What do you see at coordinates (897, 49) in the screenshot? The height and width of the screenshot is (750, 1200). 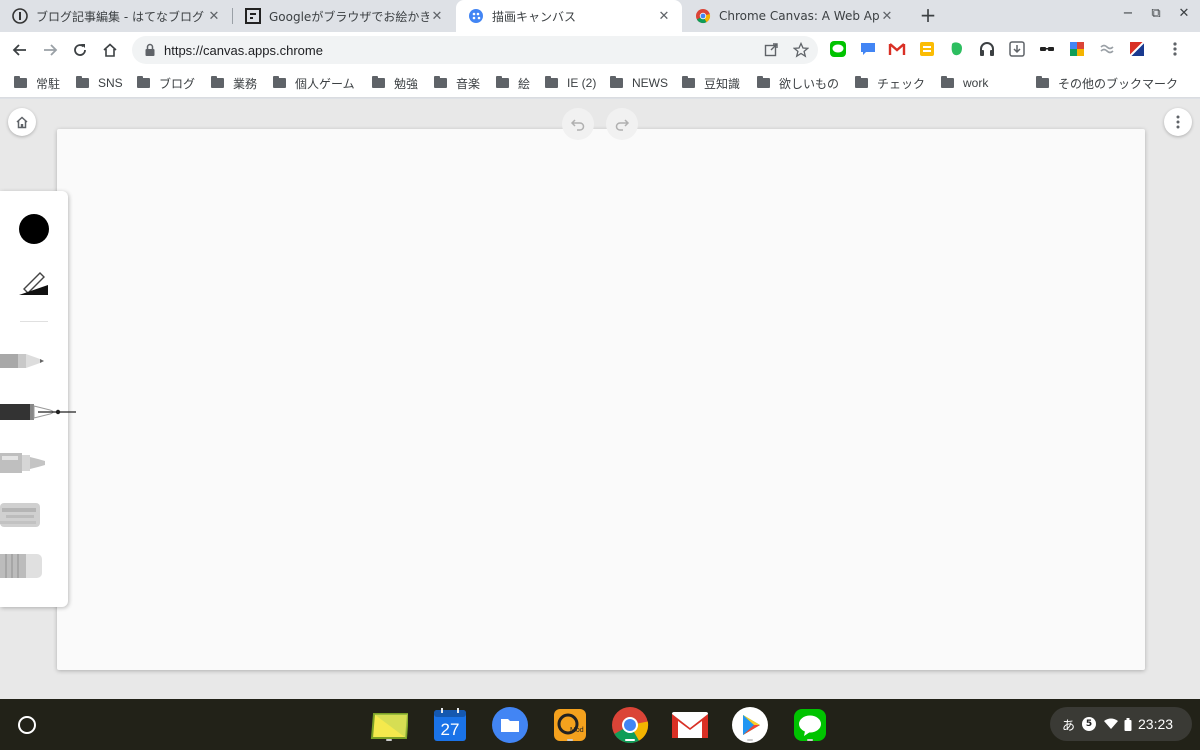 I see `gmail-extension-icon` at bounding box center [897, 49].